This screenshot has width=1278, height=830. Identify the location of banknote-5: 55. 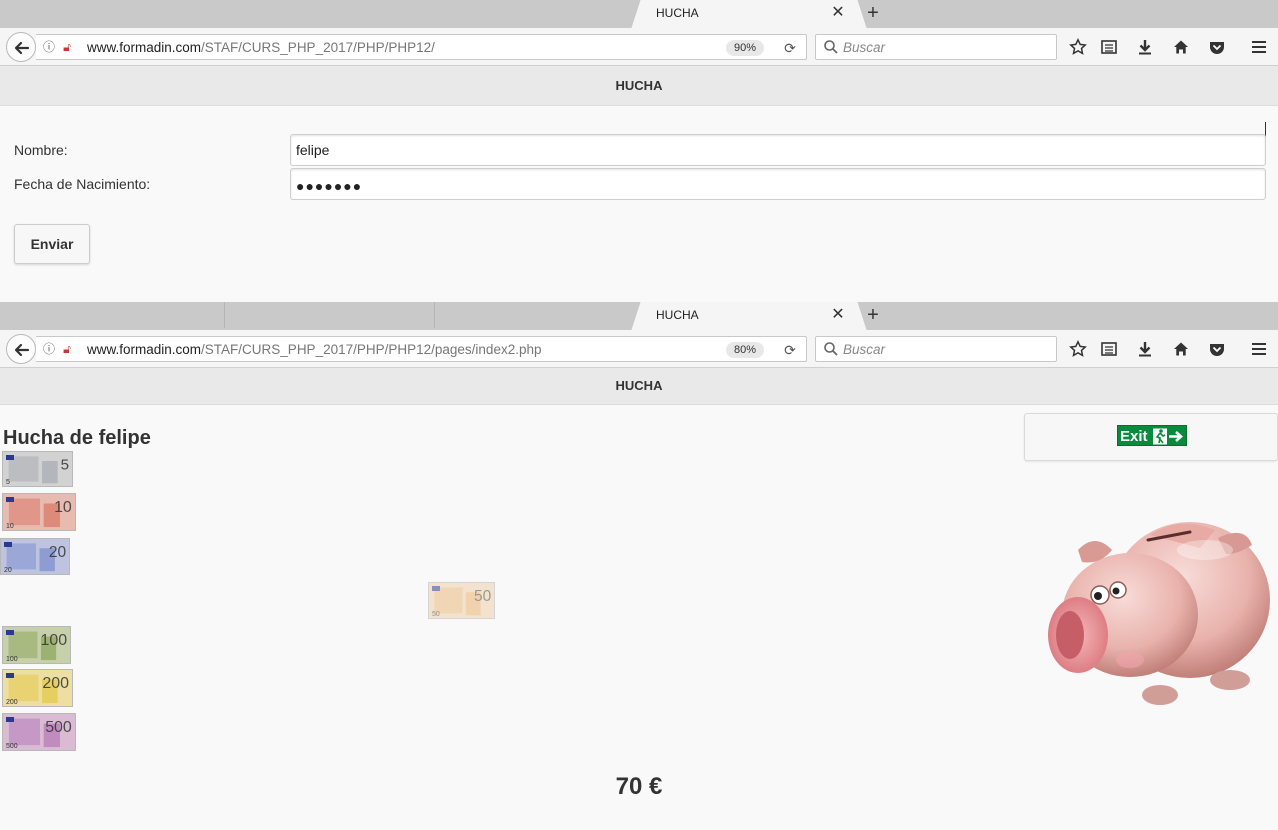
(37, 469).